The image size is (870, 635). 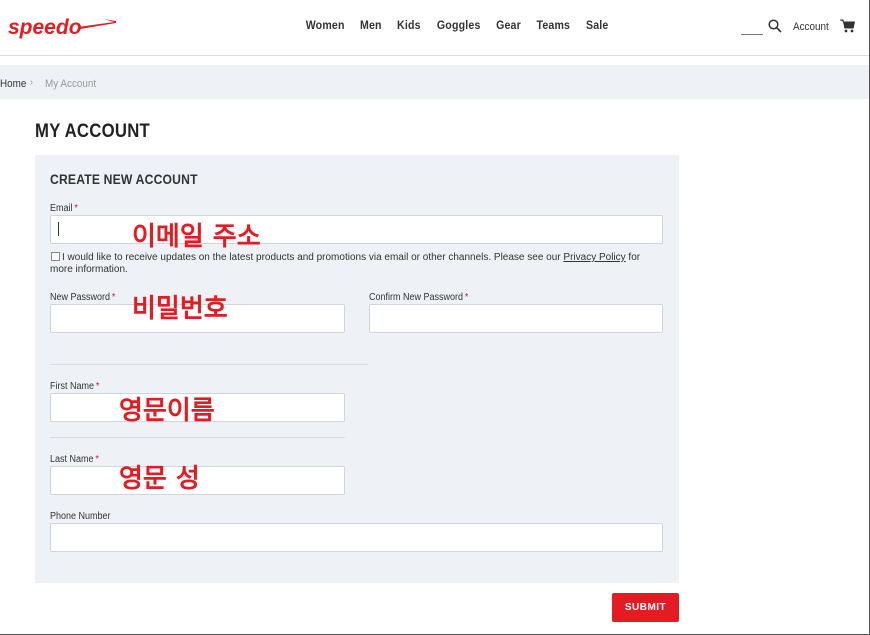 What do you see at coordinates (13, 84) in the screenshot?
I see `breadcrumb-home: Home` at bounding box center [13, 84].